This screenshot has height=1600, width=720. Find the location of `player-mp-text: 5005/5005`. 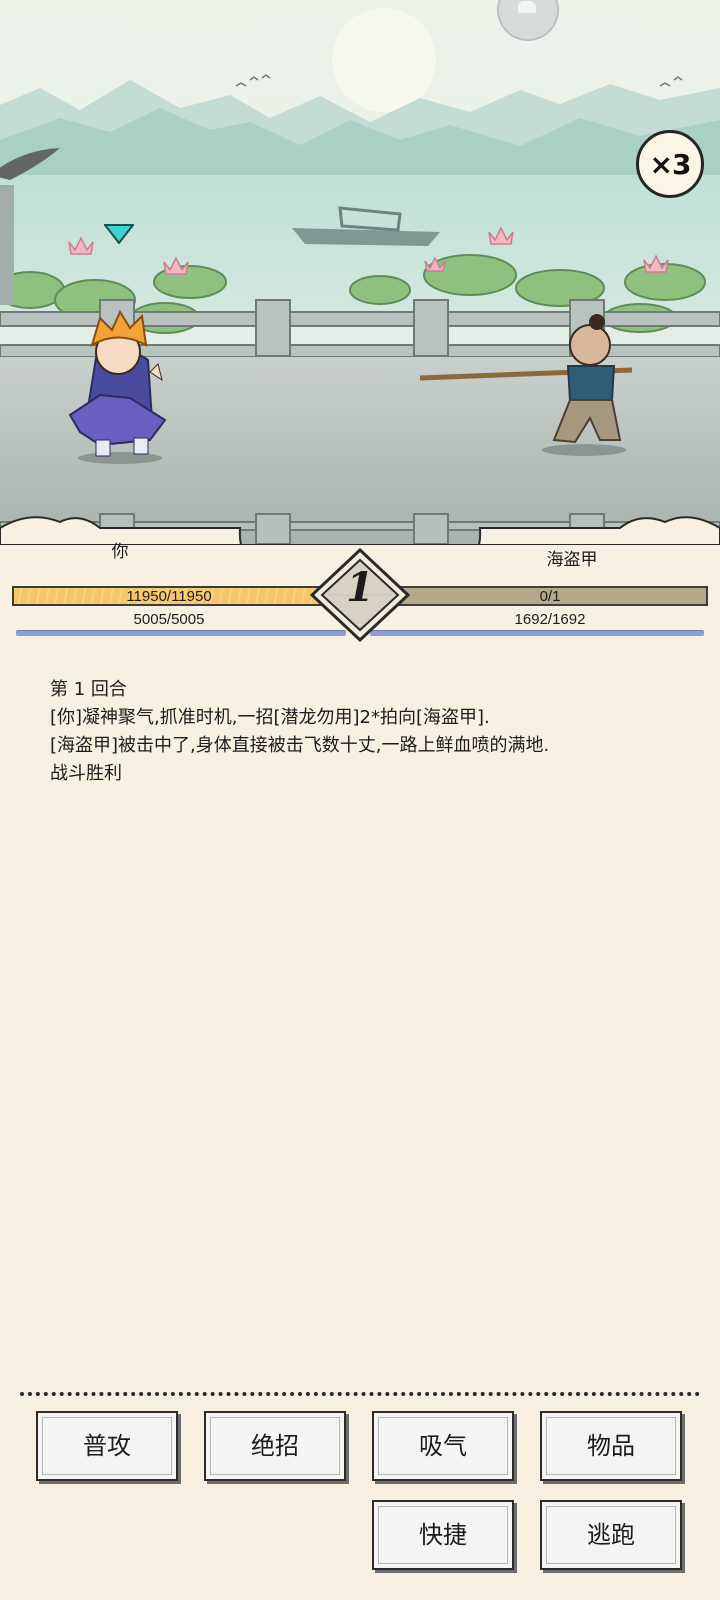

player-mp-text: 5005/5005 is located at coordinates (169, 619).